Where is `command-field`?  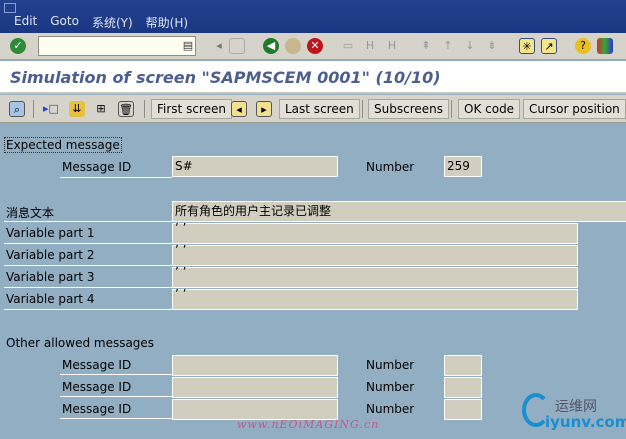
command-field is located at coordinates (117, 46).